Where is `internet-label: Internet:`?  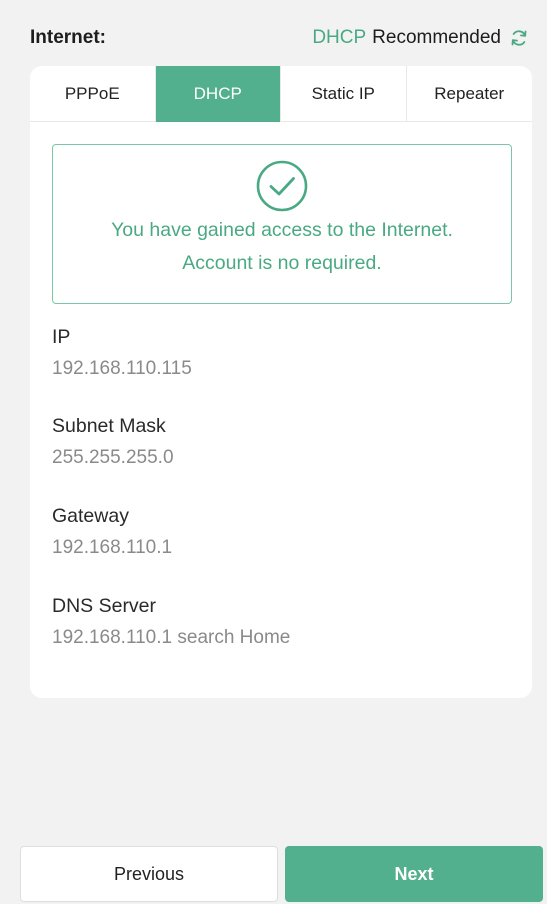 internet-label: Internet: is located at coordinates (68, 37).